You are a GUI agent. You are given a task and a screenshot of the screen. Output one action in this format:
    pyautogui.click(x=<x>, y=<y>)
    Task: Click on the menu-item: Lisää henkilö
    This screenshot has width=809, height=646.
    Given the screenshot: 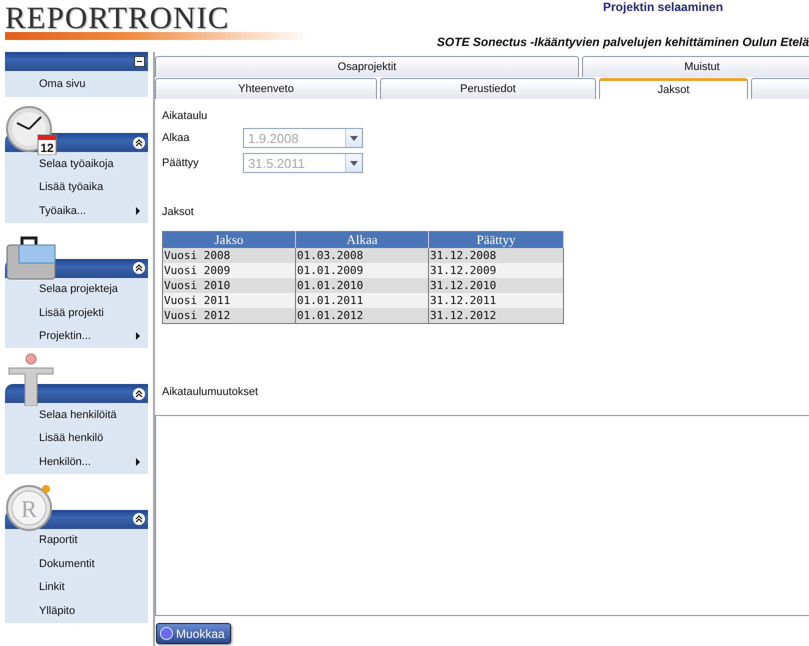 What is the action you would take?
    pyautogui.click(x=76, y=438)
    